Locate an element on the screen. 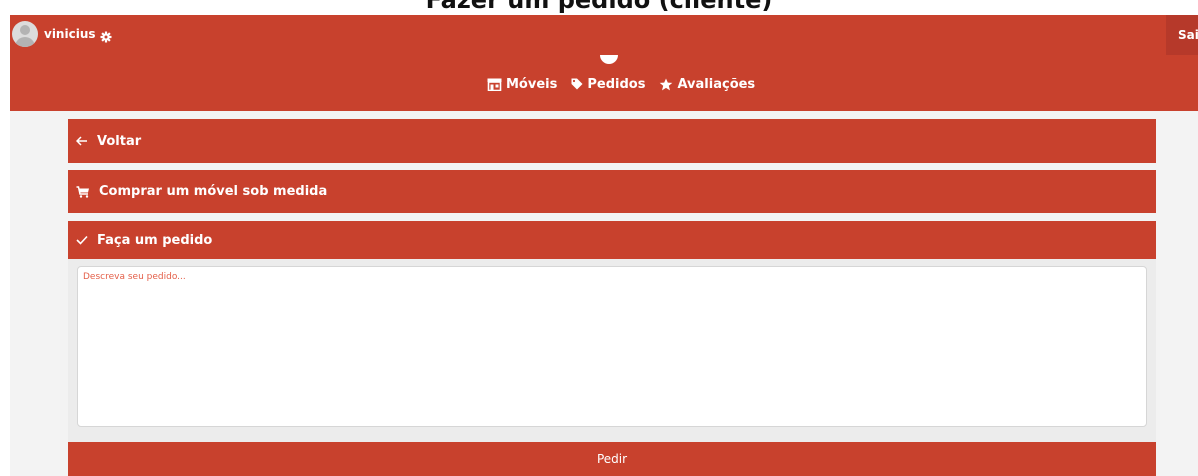  nav-item-label: Móveis is located at coordinates (532, 84).